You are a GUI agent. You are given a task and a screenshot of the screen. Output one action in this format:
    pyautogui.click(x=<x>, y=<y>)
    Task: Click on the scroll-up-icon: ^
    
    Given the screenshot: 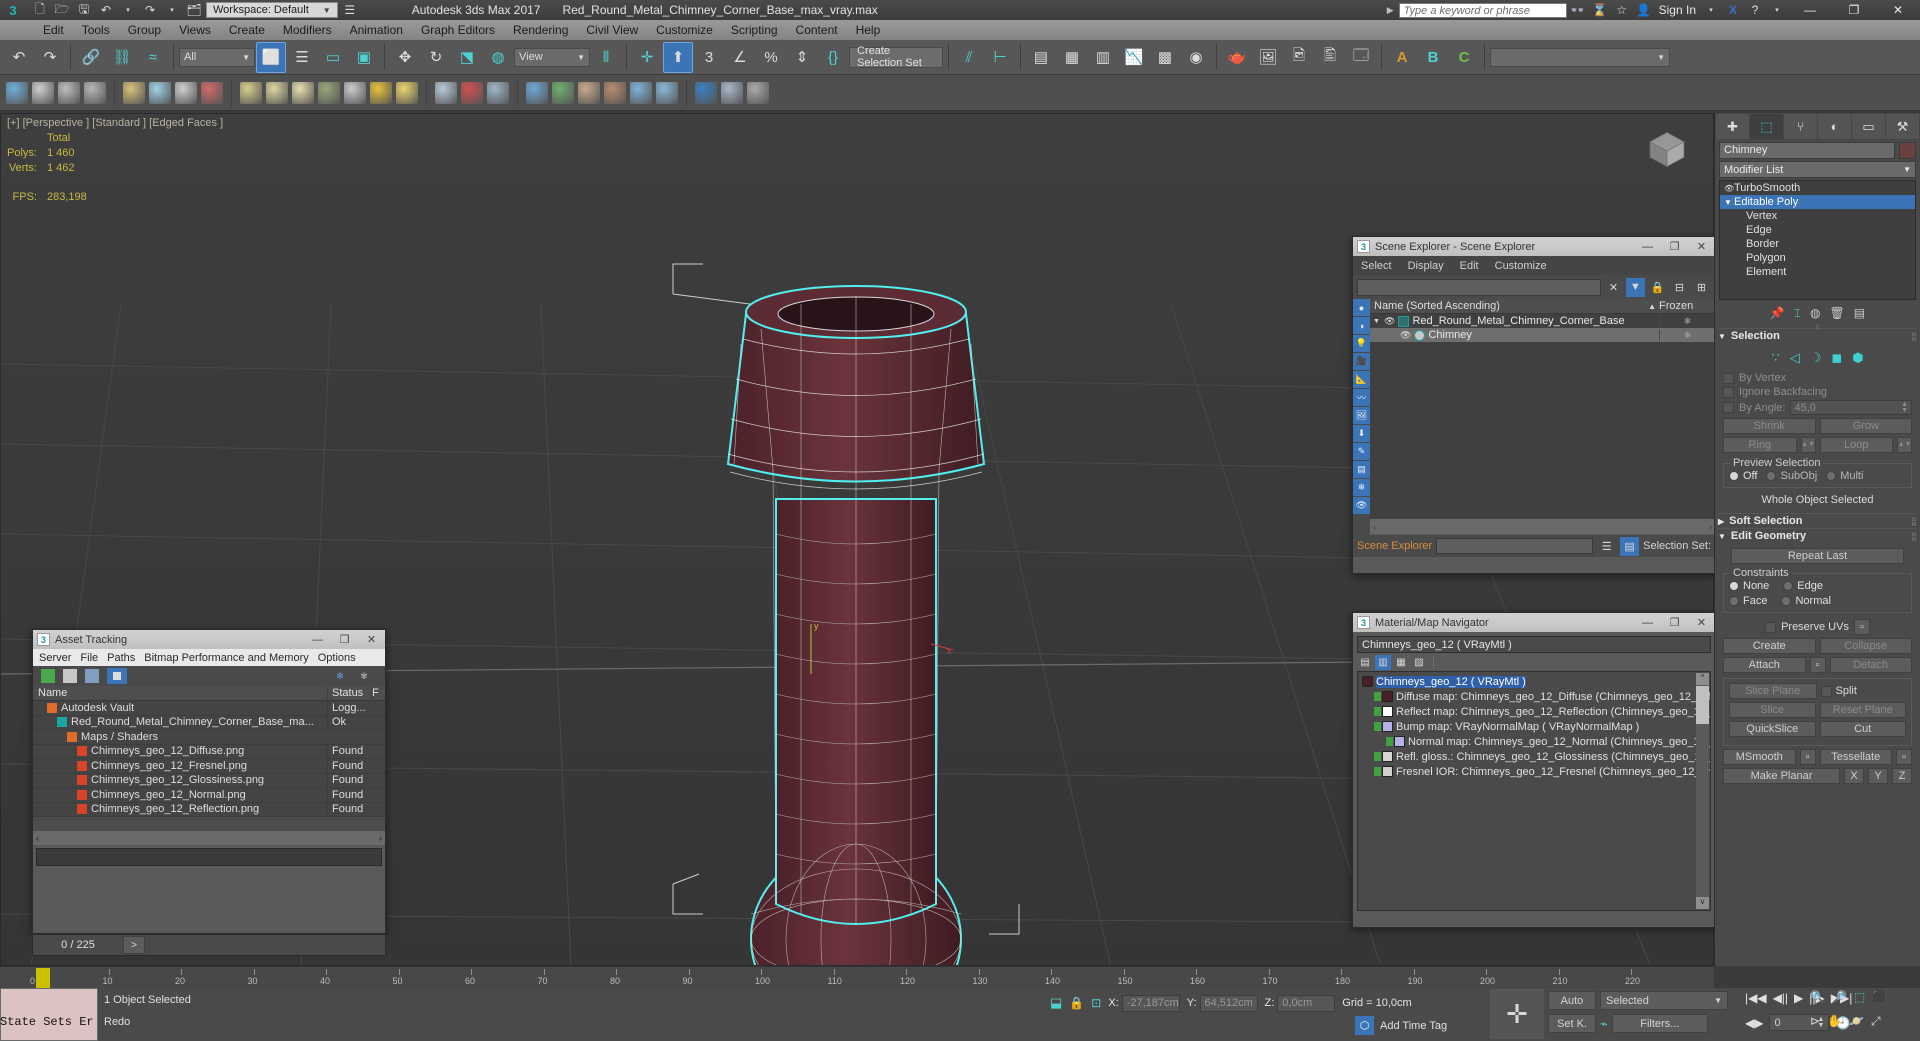 What is the action you would take?
    pyautogui.click(x=1702, y=679)
    